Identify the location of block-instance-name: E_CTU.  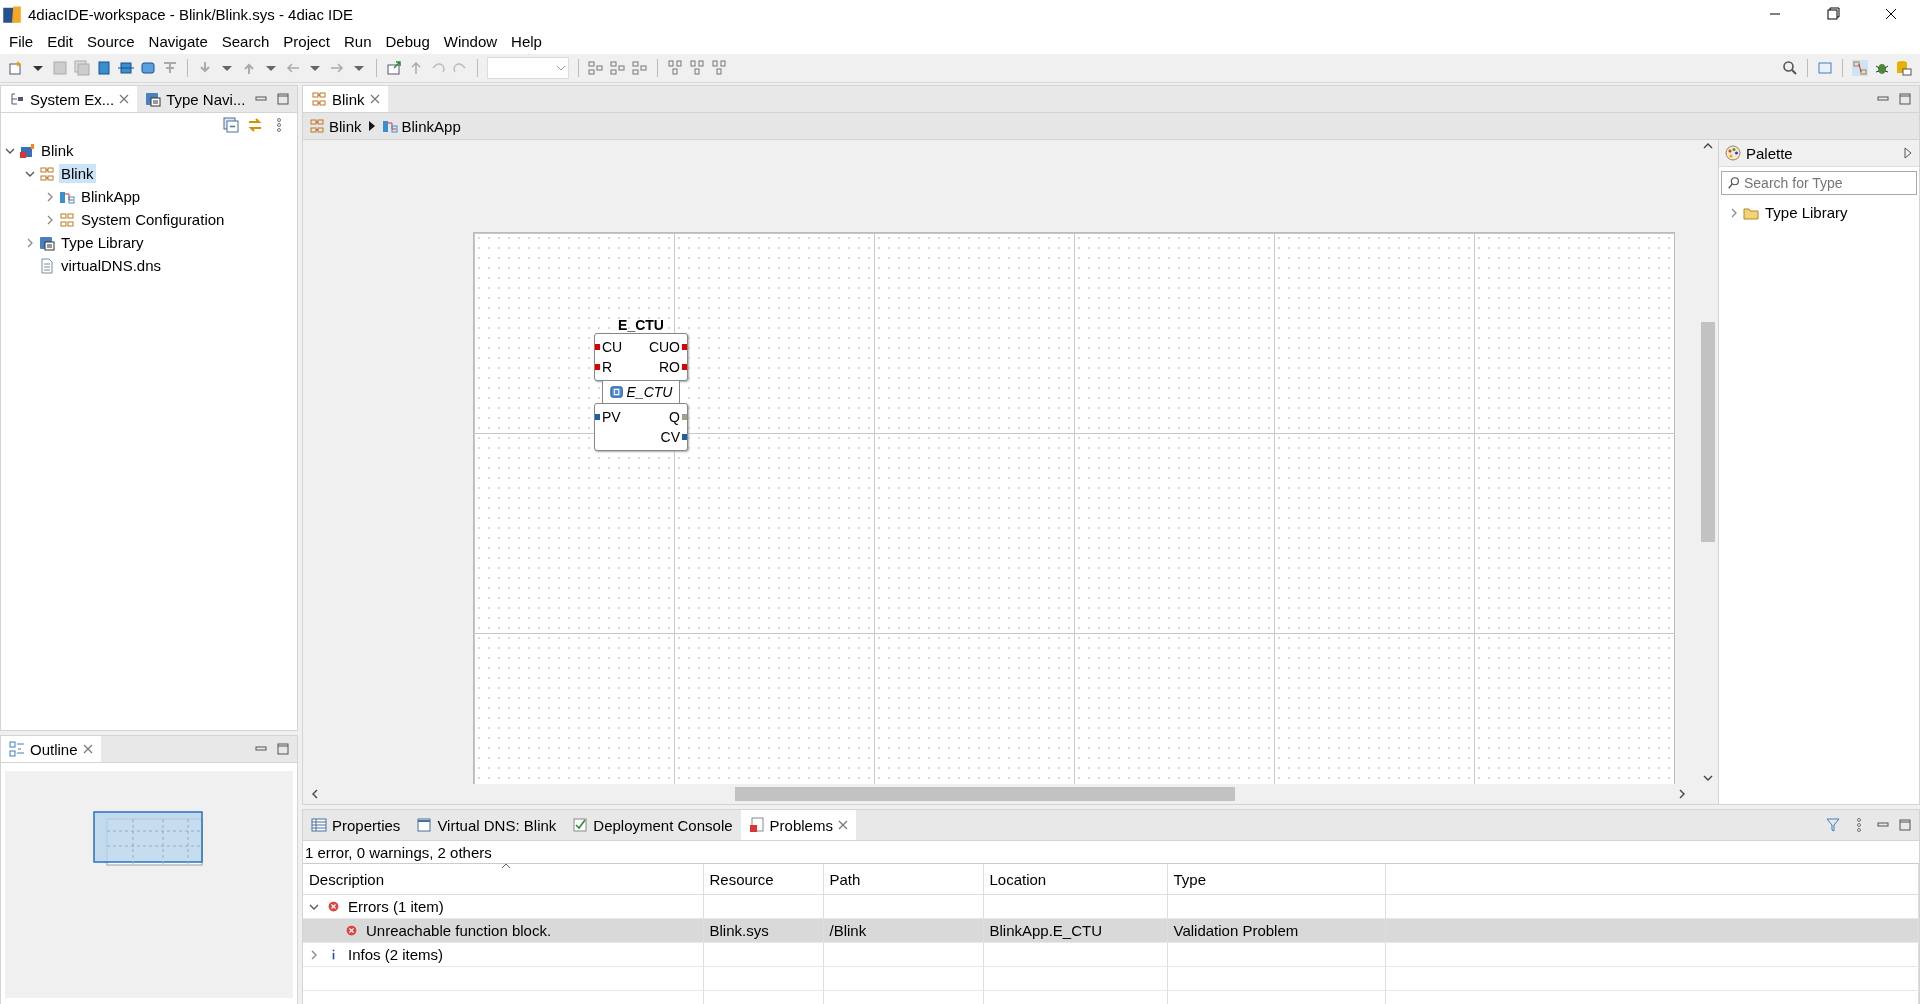
(641, 325).